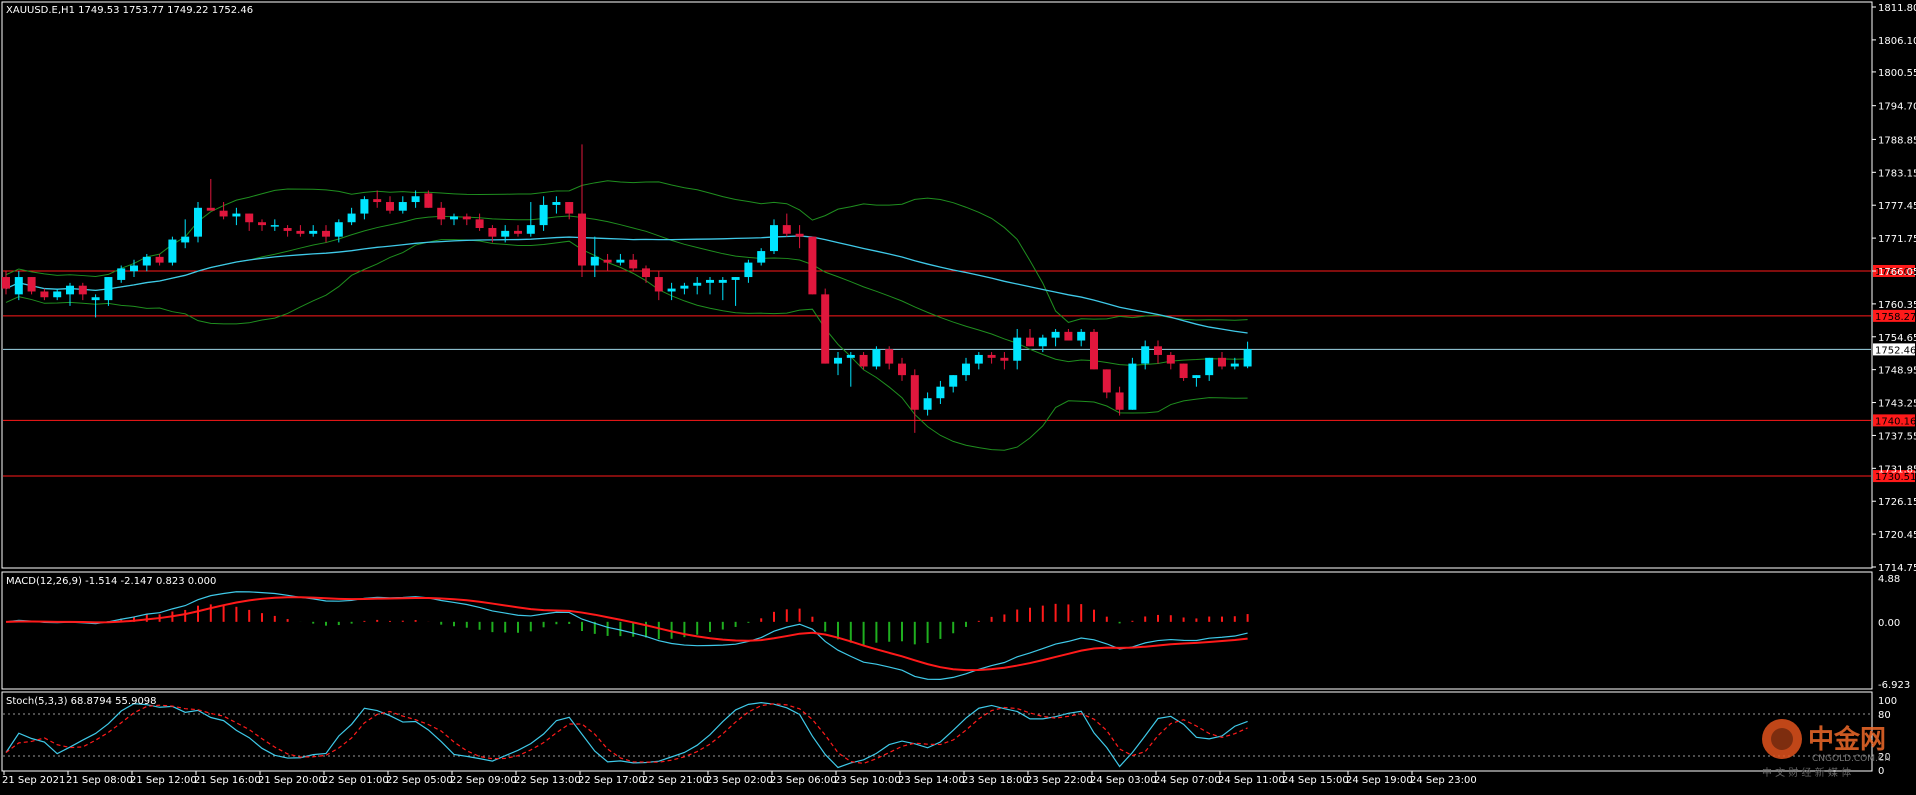  Describe the element at coordinates (291, 780) in the screenshot. I see `time-tick-label: 21 Sep 20:00` at that location.